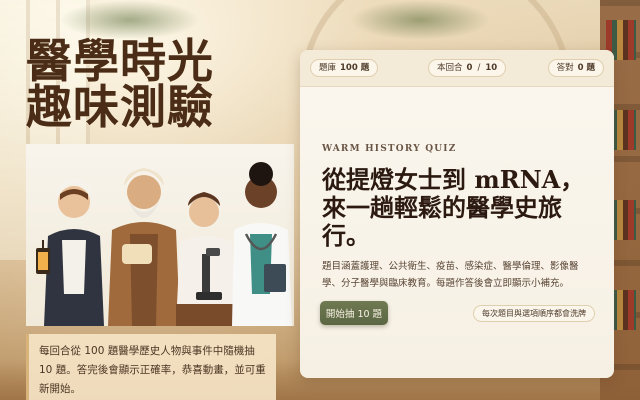 This screenshot has height=400, width=640. Describe the element at coordinates (389, 149) in the screenshot. I see `card-kicker: WARM HISTORY QUIZ` at that location.